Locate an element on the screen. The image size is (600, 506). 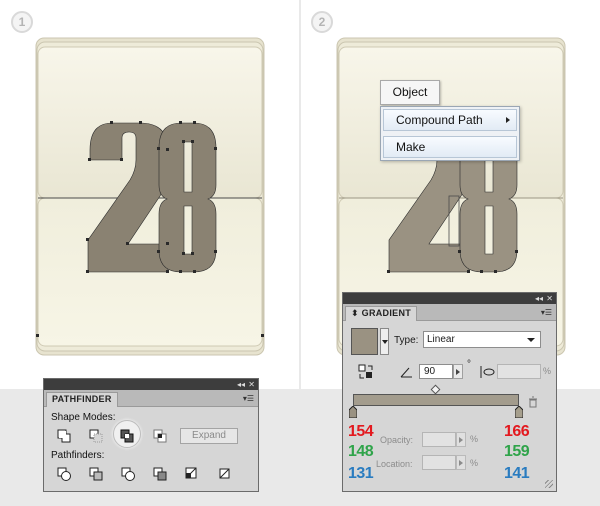
gradient-swatch is located at coordinates (364, 341).